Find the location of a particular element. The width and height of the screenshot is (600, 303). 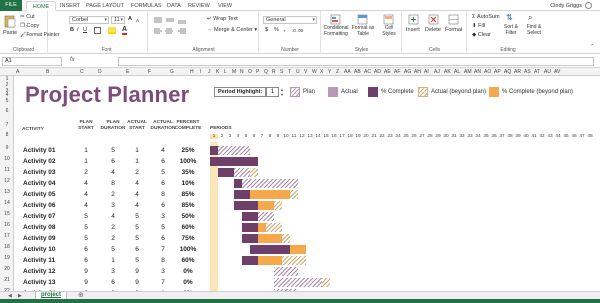

paste-icon is located at coordinates (10, 21).